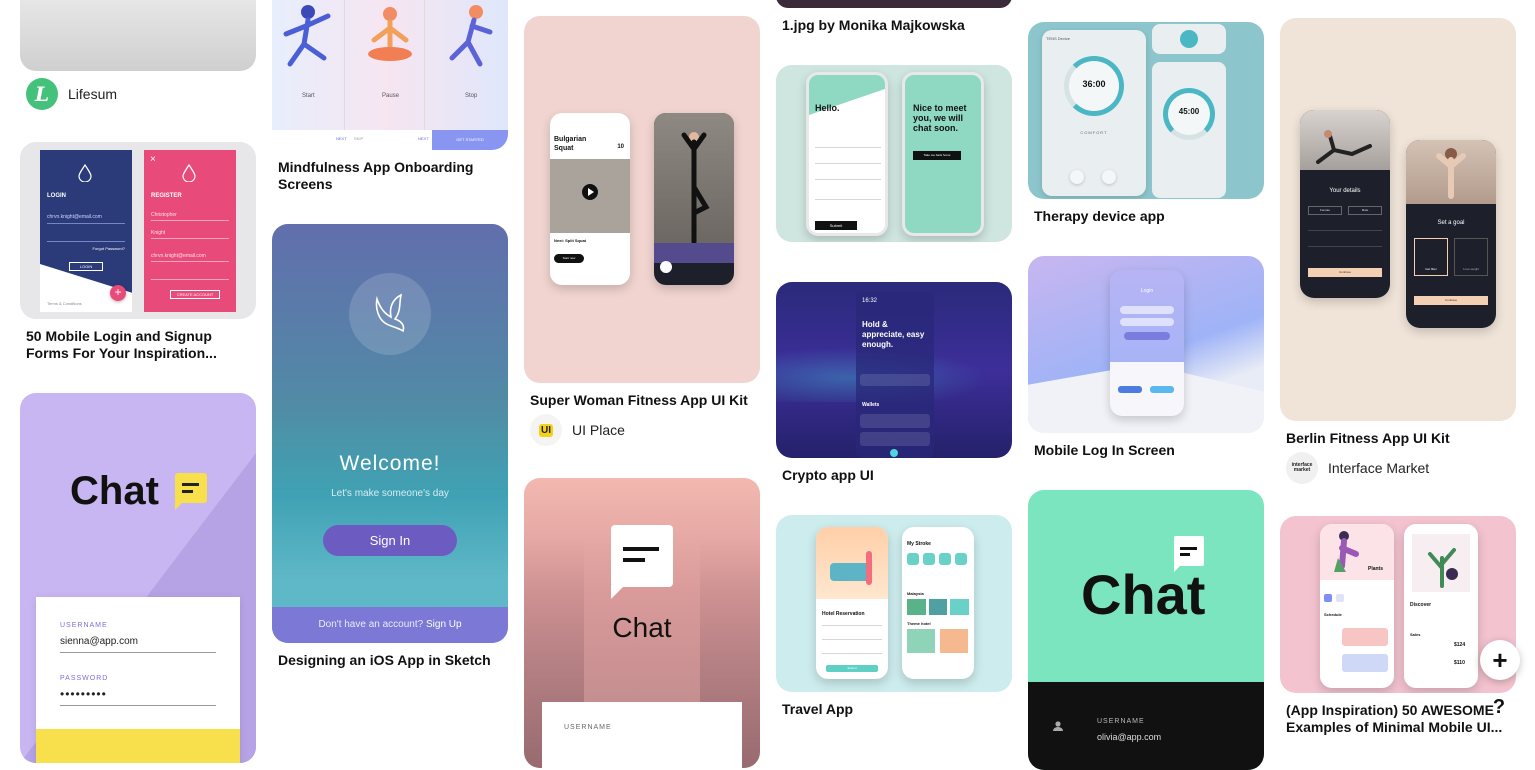 The image size is (1535, 770). Describe the element at coordinates (308, 96) in the screenshot. I see `step-start: Start` at that location.